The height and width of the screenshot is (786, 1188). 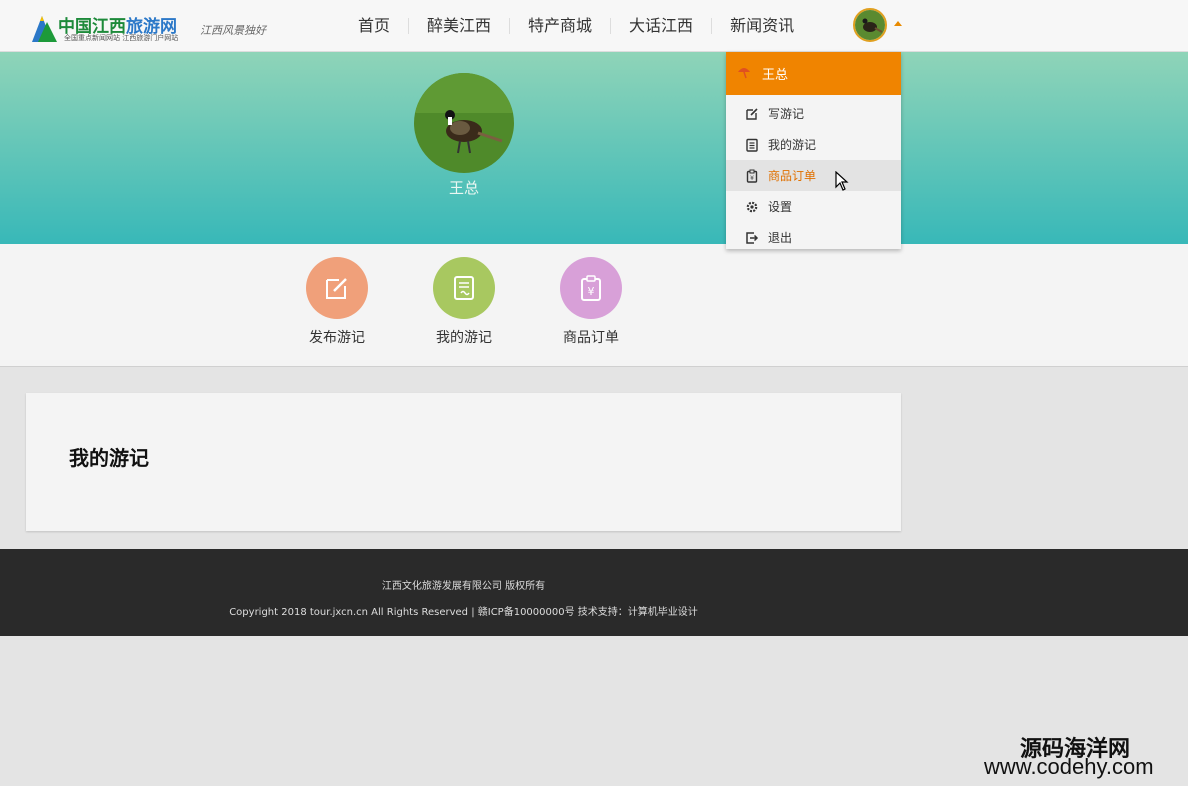 What do you see at coordinates (744, 74) in the screenshot?
I see `umbrella-icon` at bounding box center [744, 74].